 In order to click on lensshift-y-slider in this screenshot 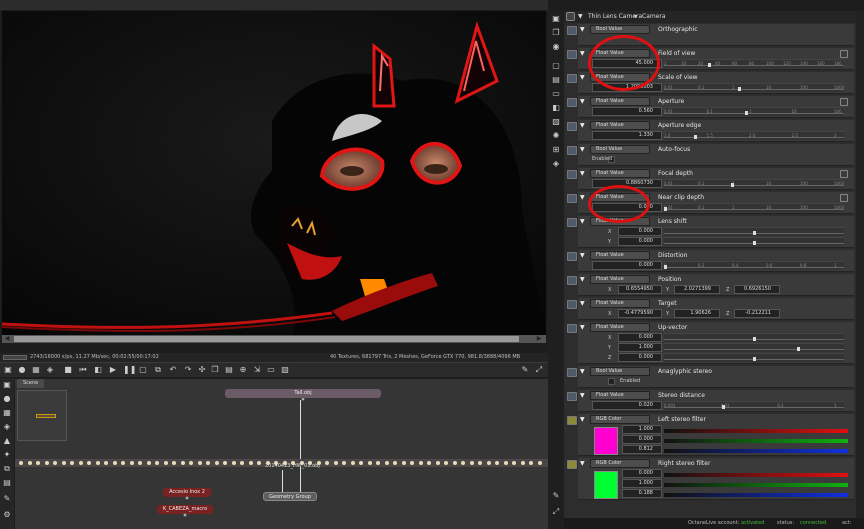, I will do `click(754, 241)`.